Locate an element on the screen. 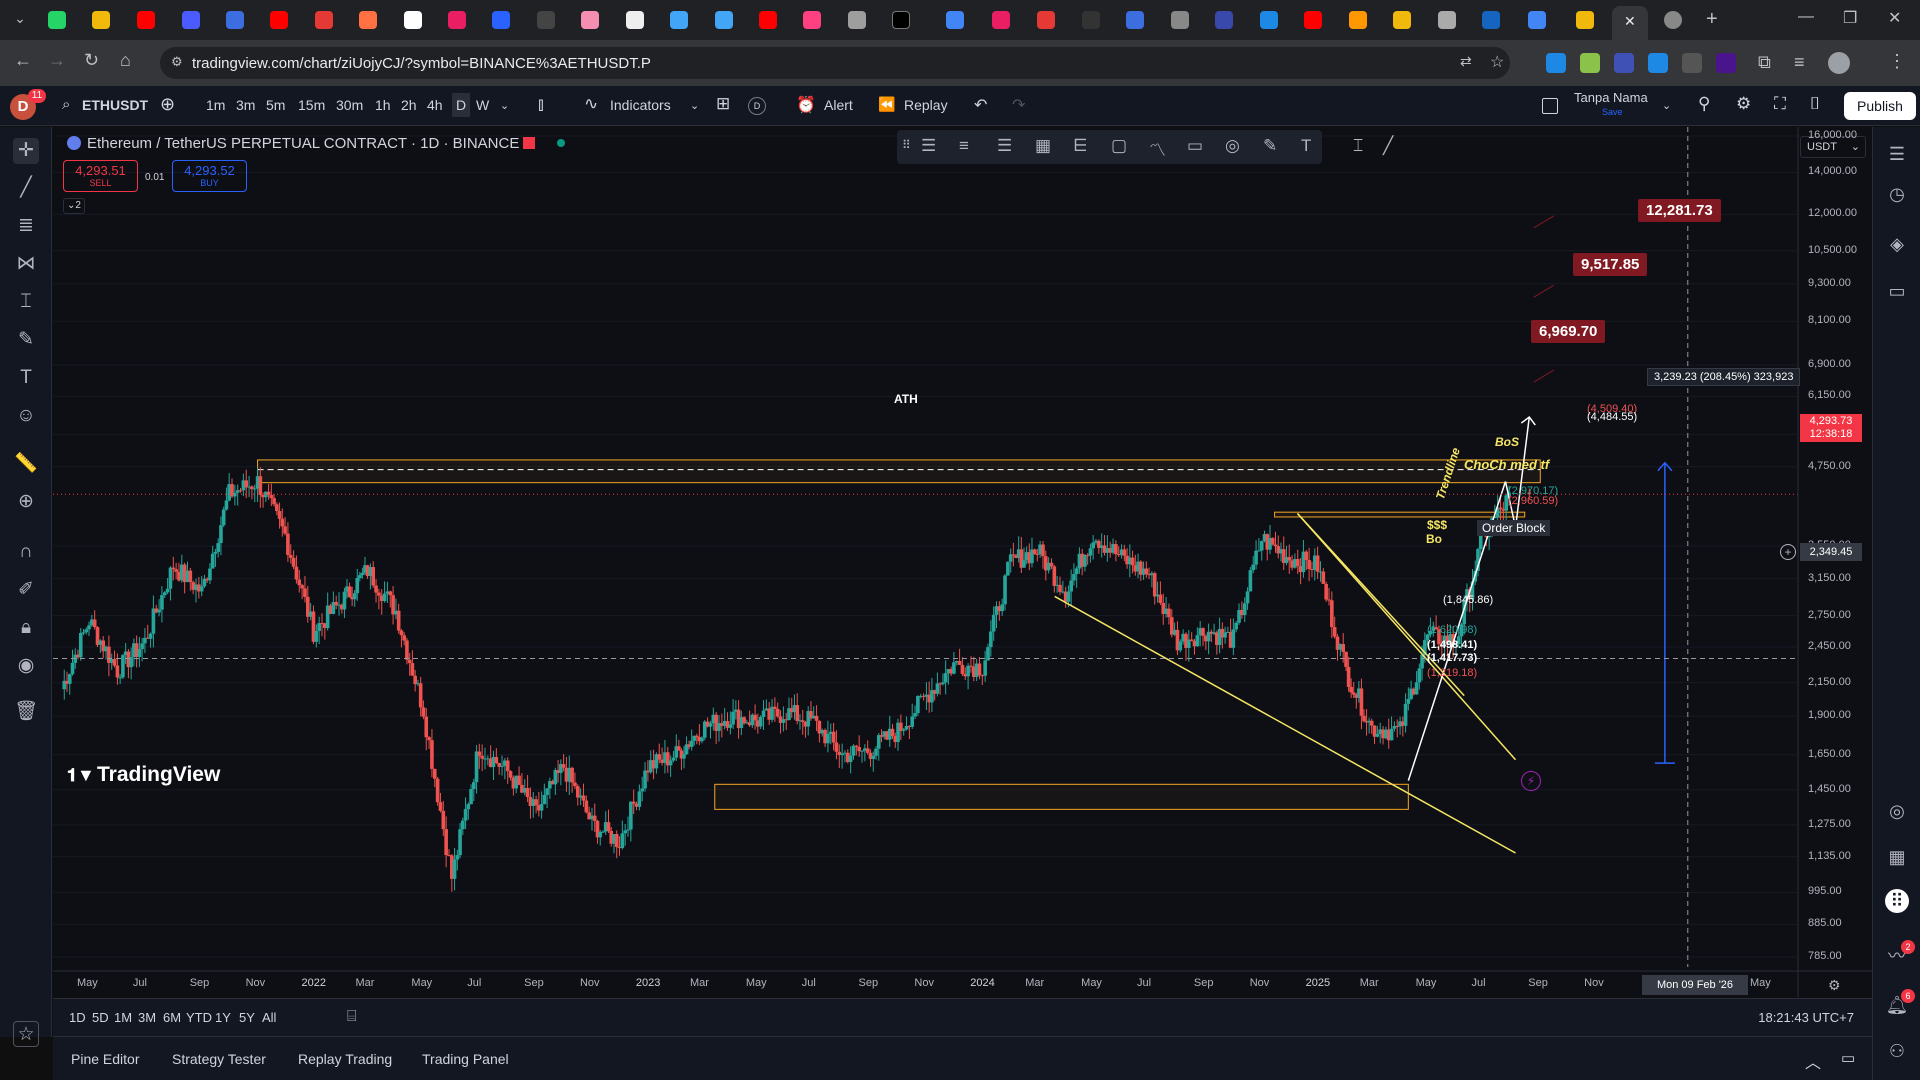 Image resolution: width=1920 pixels, height=1080 pixels. interval-dropdown-chevron-down-icon: ⌄ is located at coordinates (504, 105).